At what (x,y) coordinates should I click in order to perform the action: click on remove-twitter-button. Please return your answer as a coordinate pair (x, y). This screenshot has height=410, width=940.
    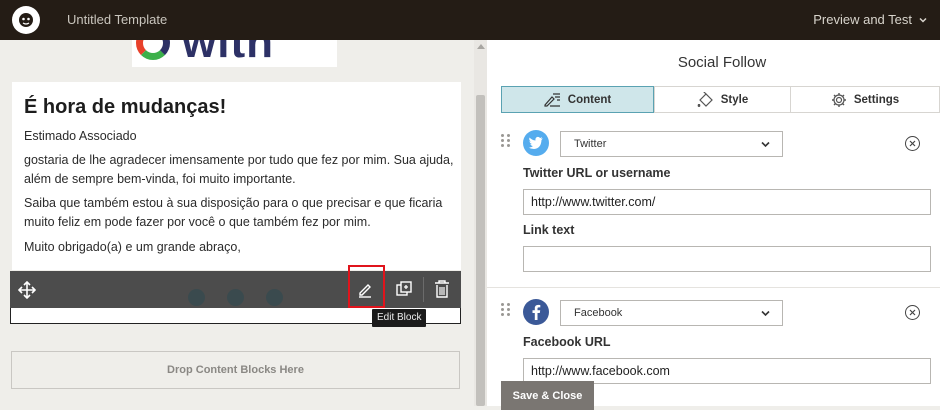
    Looking at the image, I should click on (912, 143).